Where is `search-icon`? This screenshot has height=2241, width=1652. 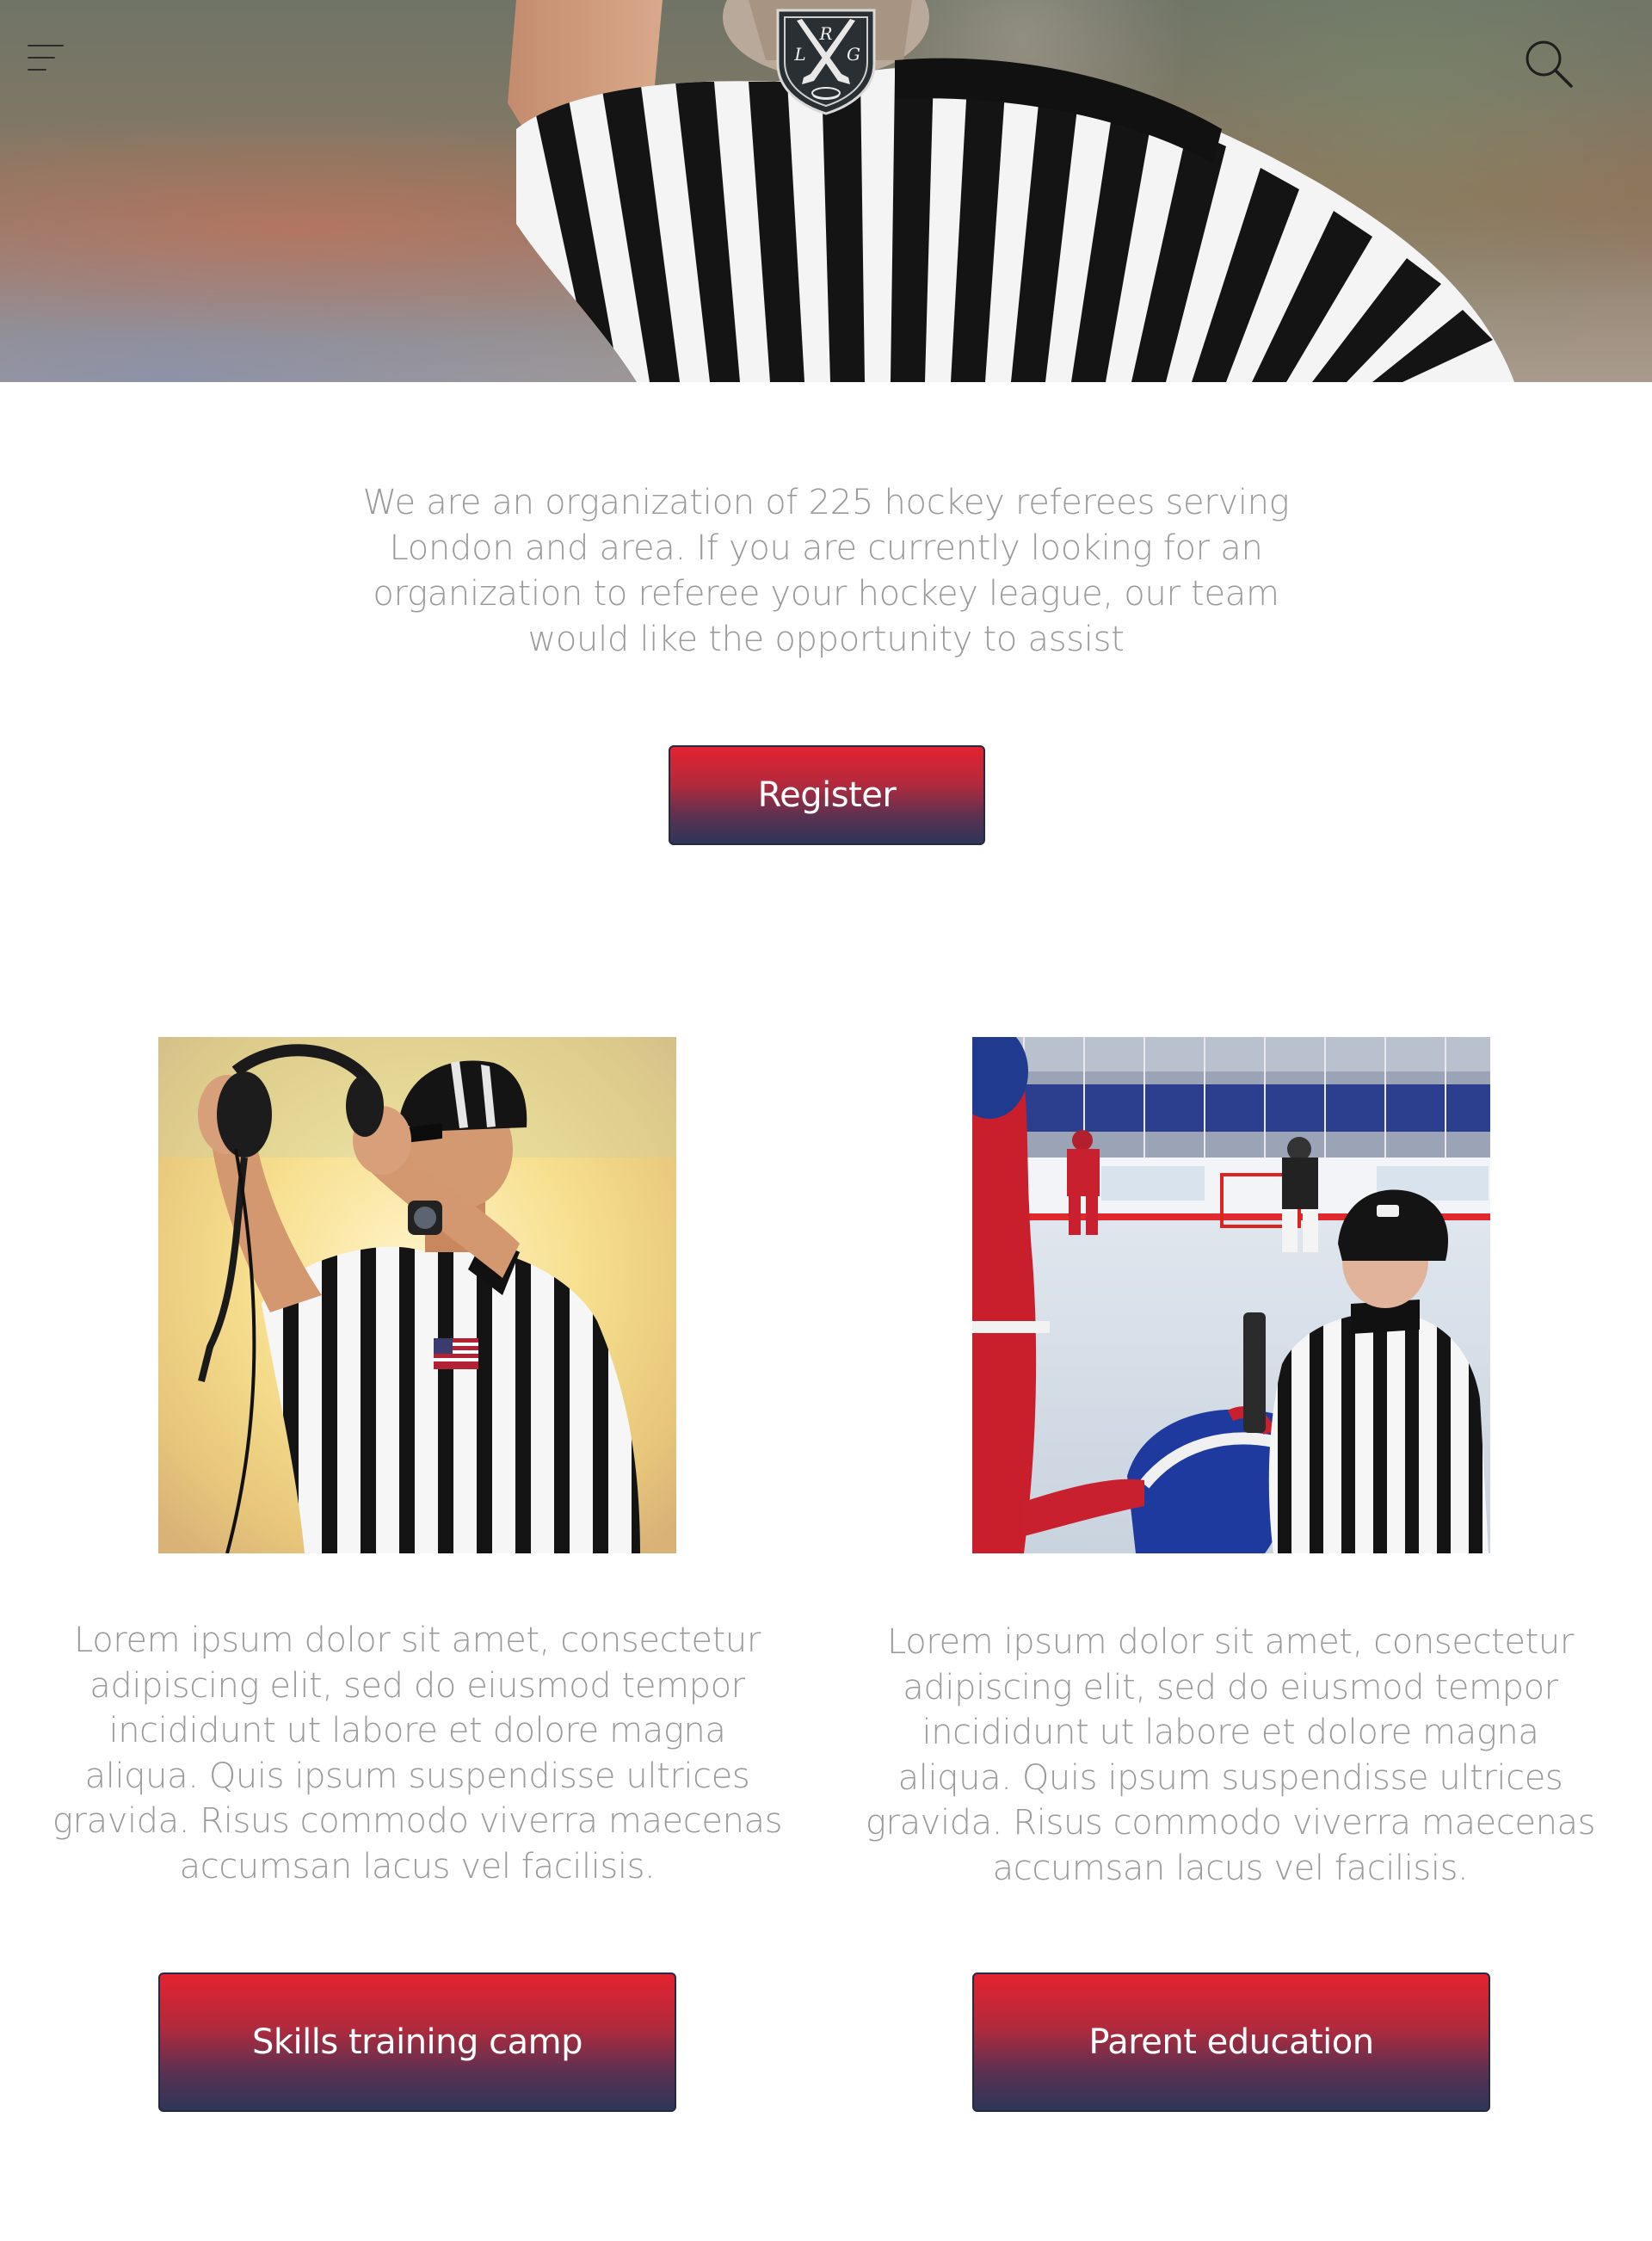
search-icon is located at coordinates (1549, 64).